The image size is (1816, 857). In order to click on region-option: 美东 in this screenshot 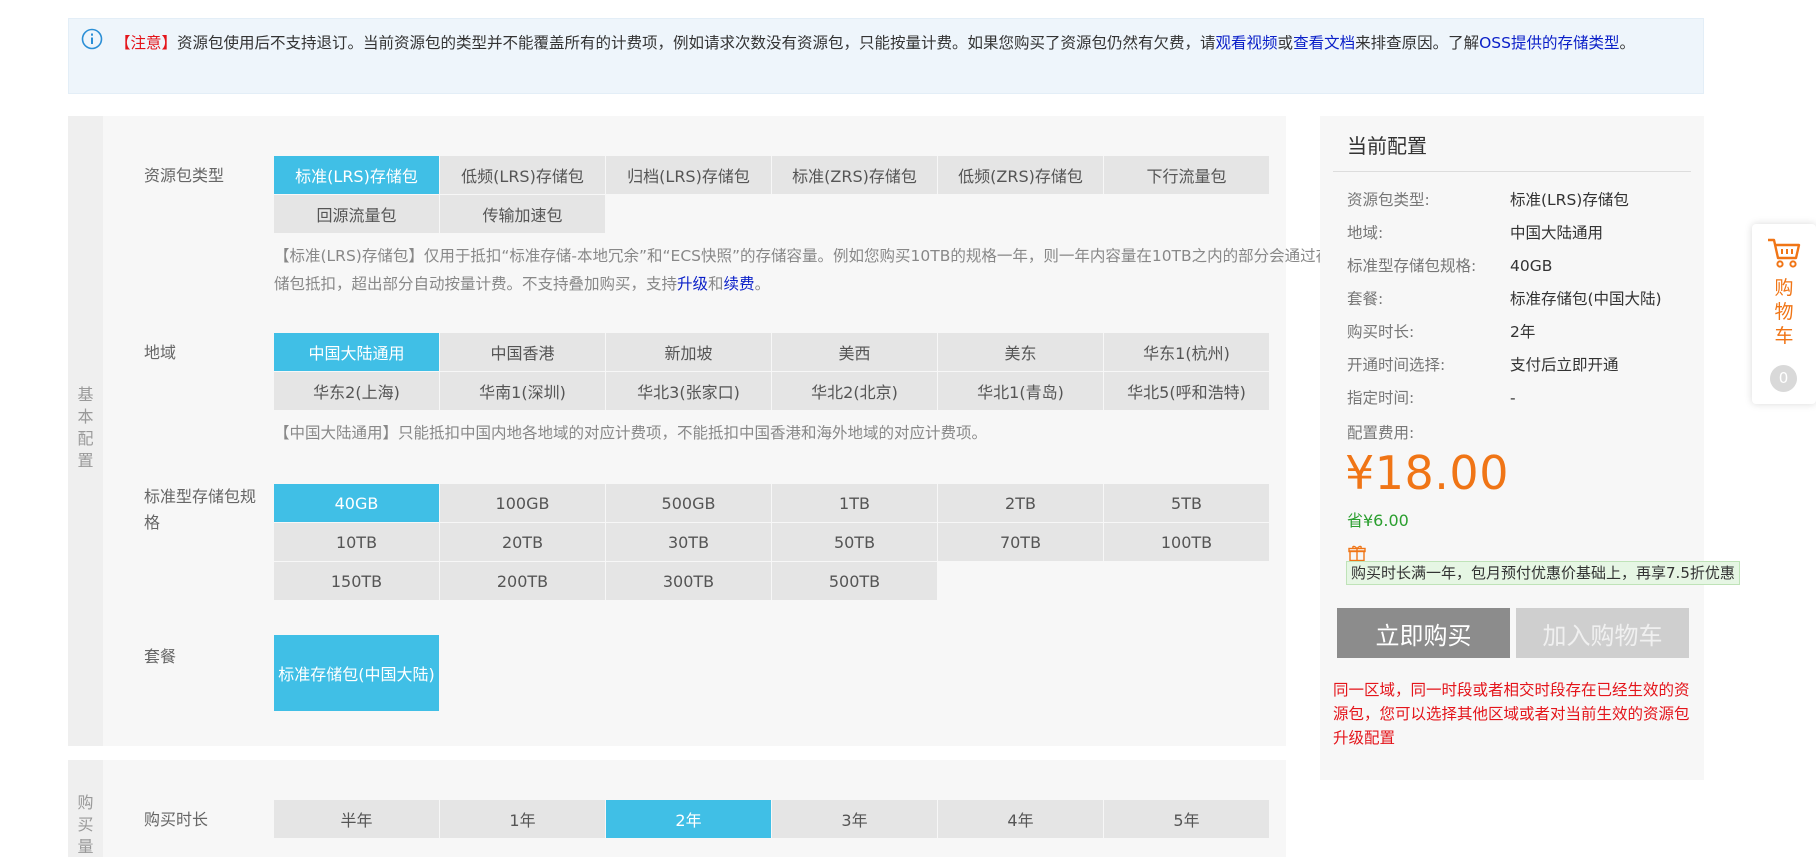, I will do `click(1020, 352)`.